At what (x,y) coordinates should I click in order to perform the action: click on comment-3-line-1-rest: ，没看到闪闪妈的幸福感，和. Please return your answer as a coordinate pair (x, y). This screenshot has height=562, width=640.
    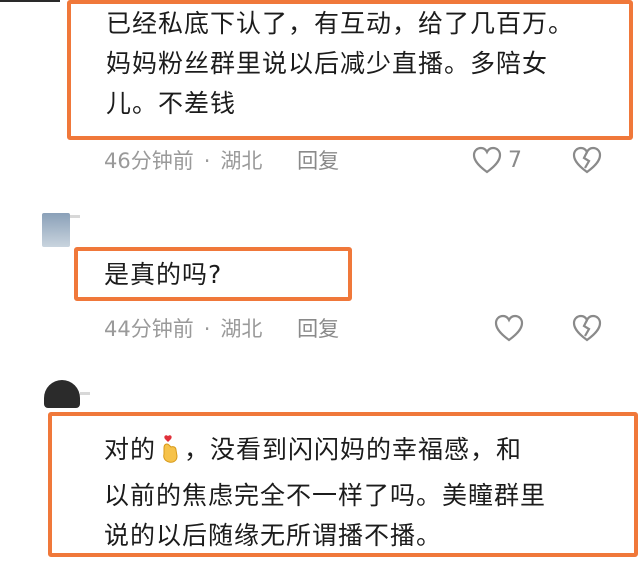
    Looking at the image, I should click on (353, 449).